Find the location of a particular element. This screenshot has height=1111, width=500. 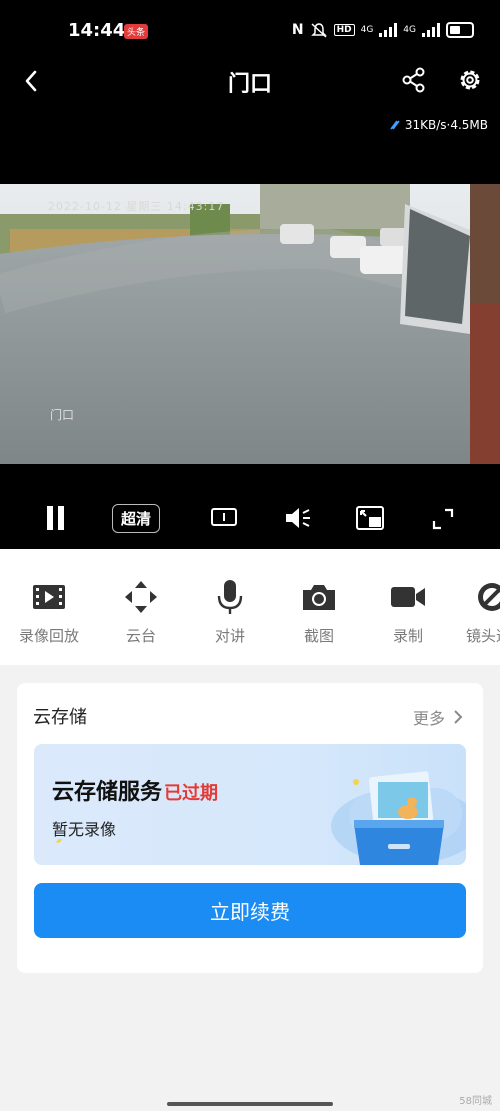

function-label: 录像回放 is located at coordinates (48, 636).